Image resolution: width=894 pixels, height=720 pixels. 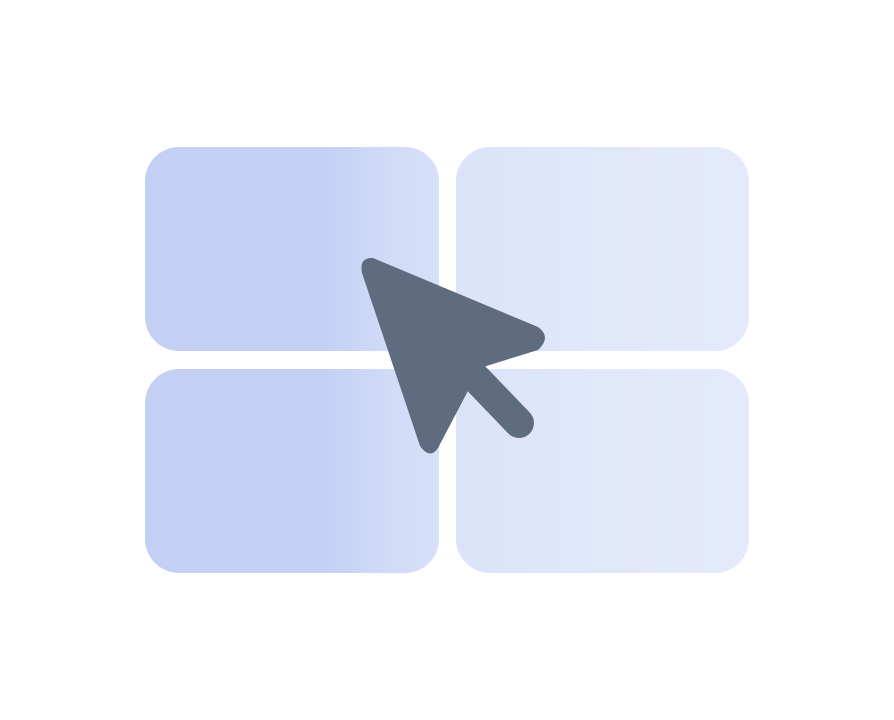 What do you see at coordinates (292, 249) in the screenshot?
I see `tile-top-left` at bounding box center [292, 249].